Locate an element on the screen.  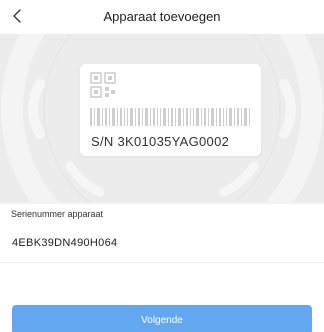
serial-number-text: S/N 3K01035YAG0002 is located at coordinates (160, 141).